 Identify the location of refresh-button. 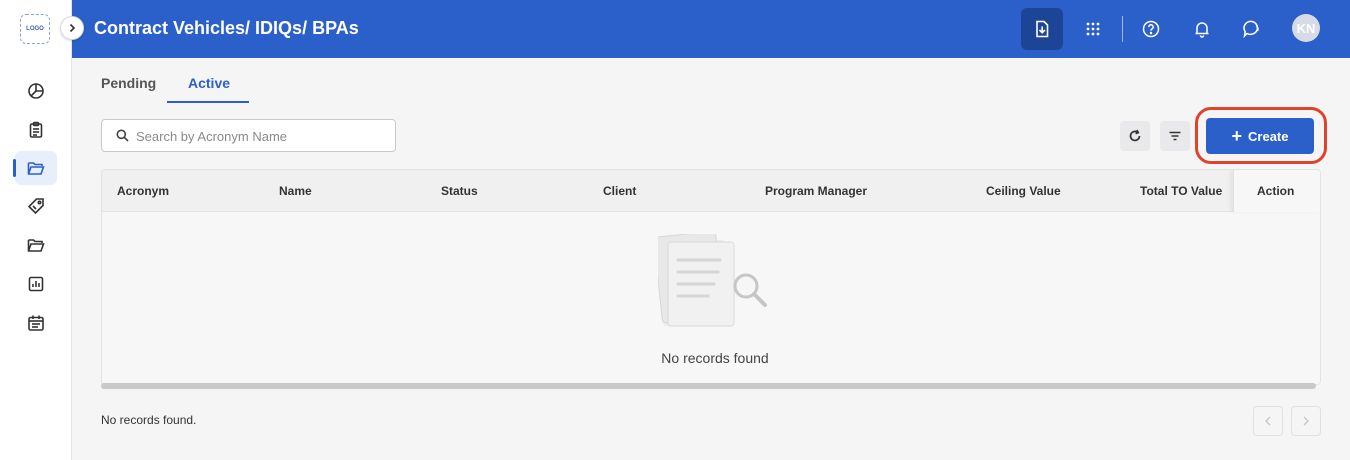
(1135, 136).